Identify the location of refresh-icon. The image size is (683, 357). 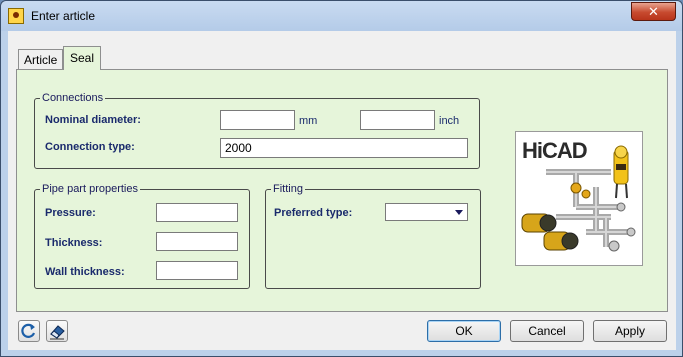
(28, 330).